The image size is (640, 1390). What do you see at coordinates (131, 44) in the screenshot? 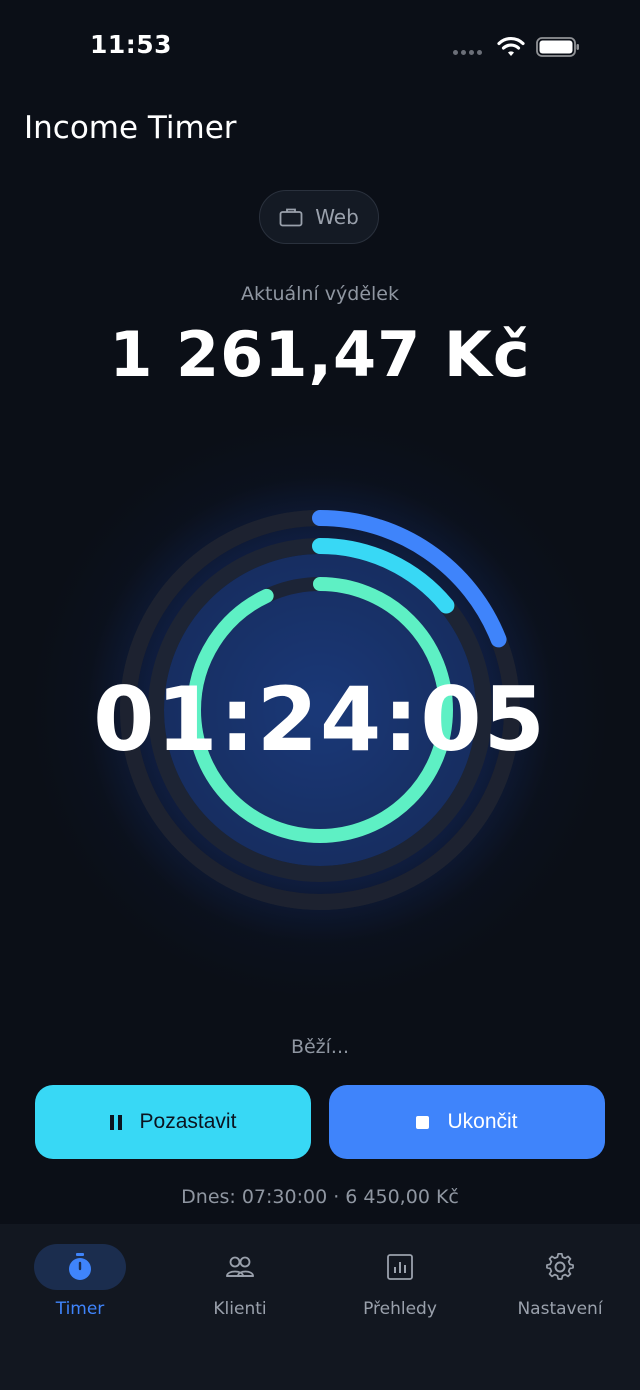
I see `status-time: 11:53` at bounding box center [131, 44].